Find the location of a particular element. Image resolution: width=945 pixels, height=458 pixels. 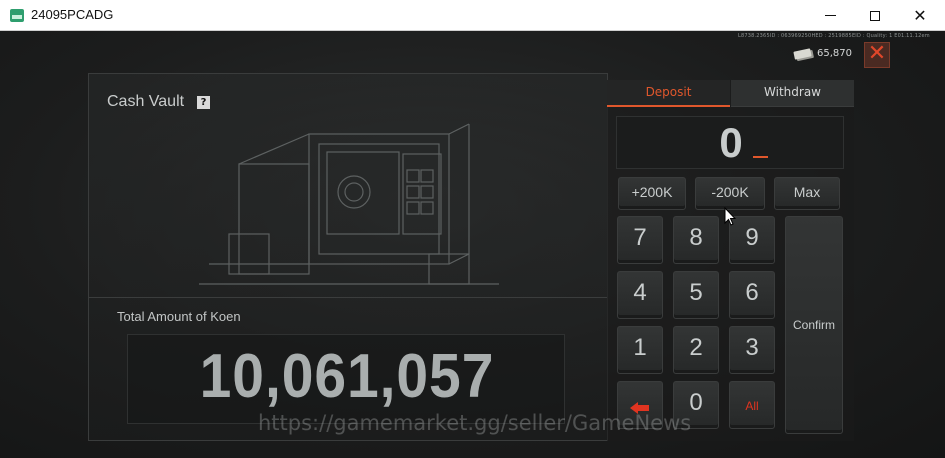

input-caret is located at coordinates (760, 157).